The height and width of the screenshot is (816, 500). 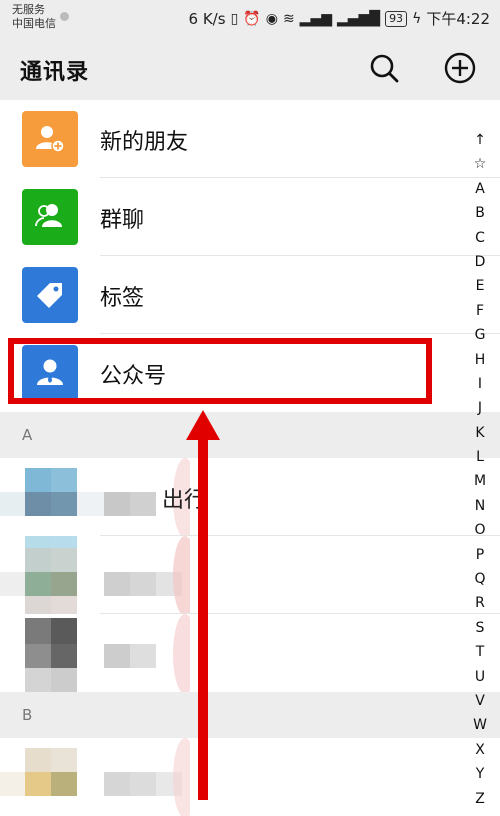 What do you see at coordinates (417, 18) in the screenshot?
I see `charging-icon: ϟ` at bounding box center [417, 18].